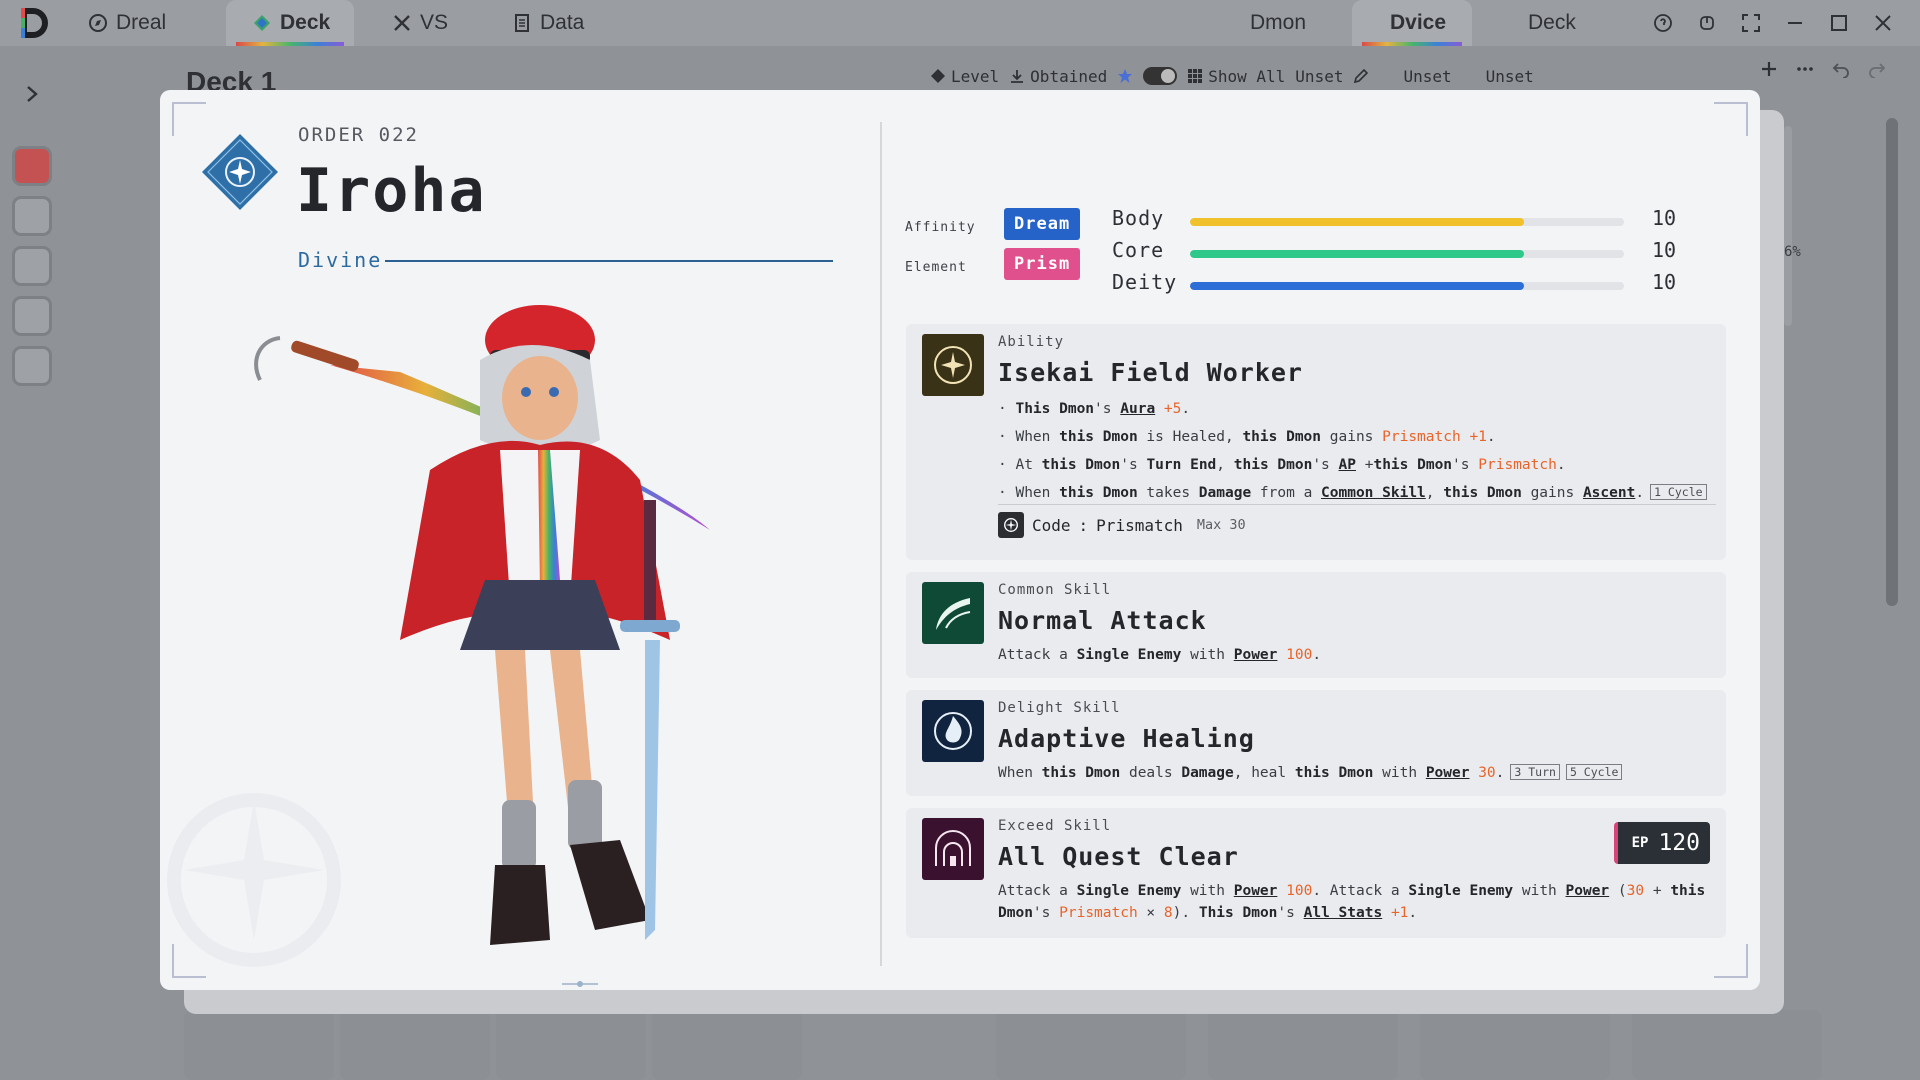 The width and height of the screenshot is (1920, 1080). I want to click on chevron-right-icon, so click(32, 94).